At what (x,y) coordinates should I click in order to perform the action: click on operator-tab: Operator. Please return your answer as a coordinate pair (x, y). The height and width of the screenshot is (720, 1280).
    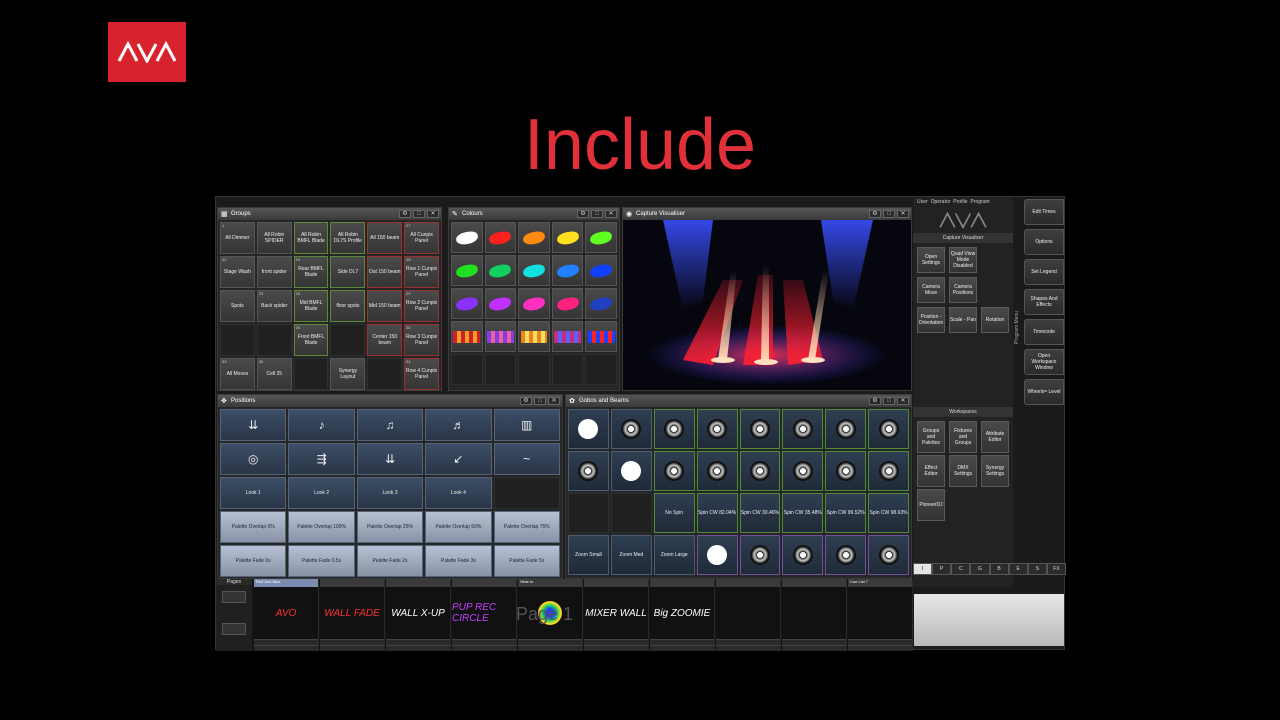
    Looking at the image, I should click on (941, 202).